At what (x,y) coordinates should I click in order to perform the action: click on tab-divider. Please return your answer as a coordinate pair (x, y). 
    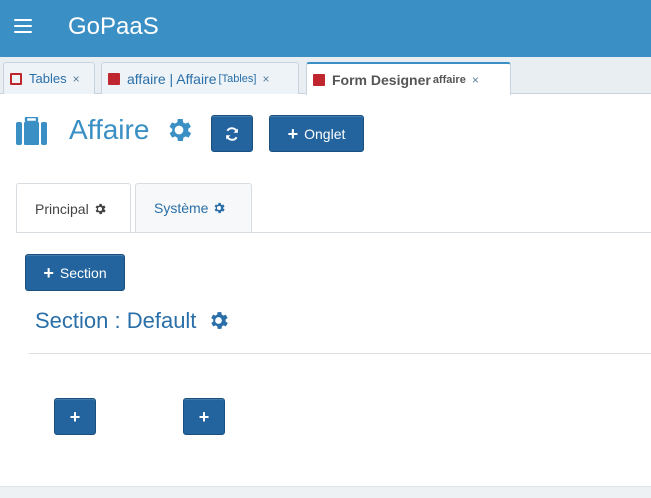
    Looking at the image, I should click on (333, 232).